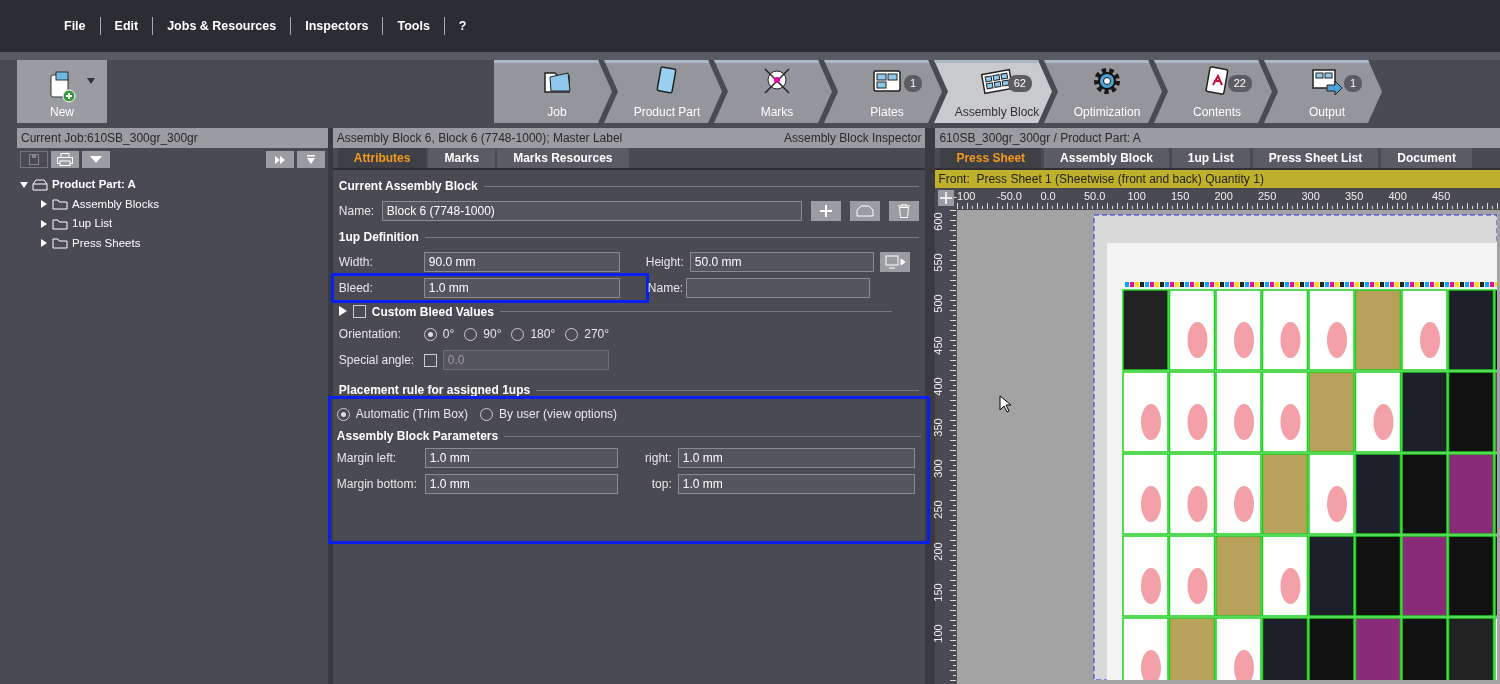  I want to click on tree-item: 1up List, so click(172, 224).